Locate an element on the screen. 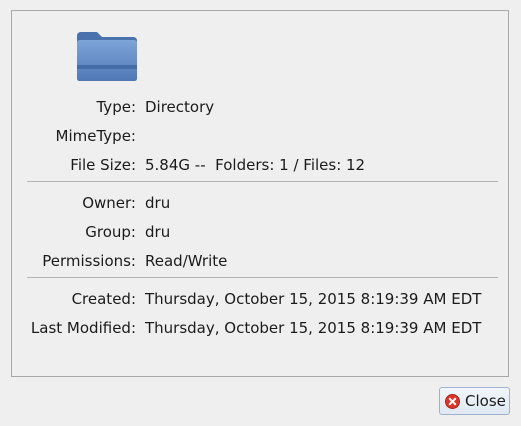 The height and width of the screenshot is (426, 521). close-button: Close is located at coordinates (474, 401).